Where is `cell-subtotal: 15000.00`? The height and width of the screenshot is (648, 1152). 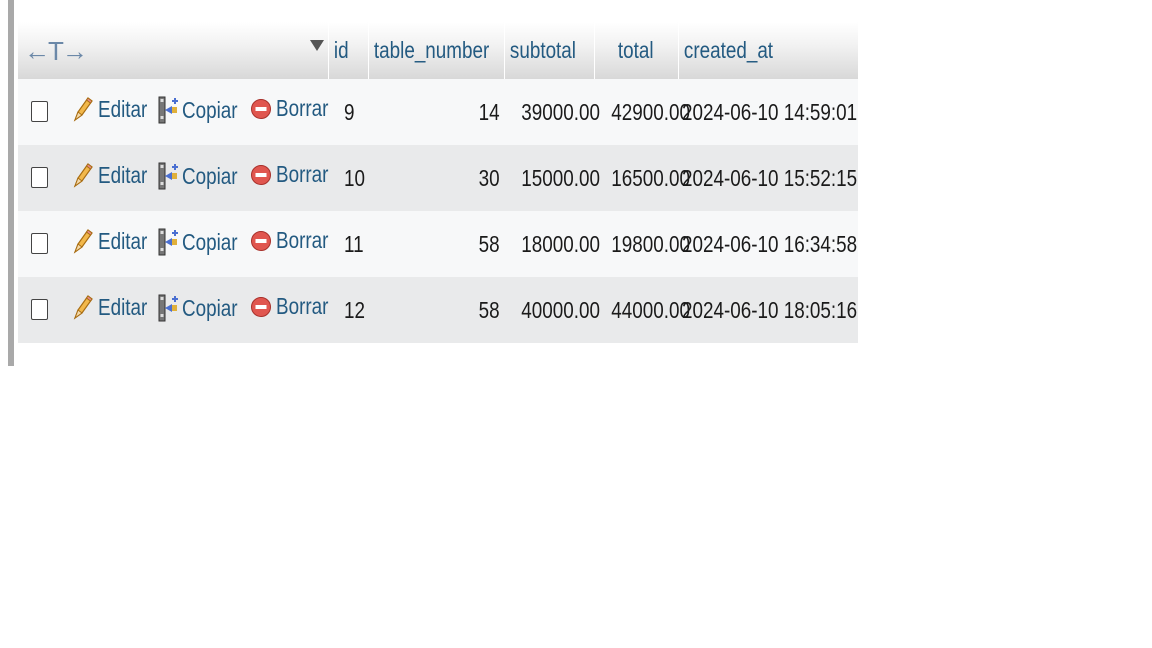
cell-subtotal: 15000.00 is located at coordinates (552, 178).